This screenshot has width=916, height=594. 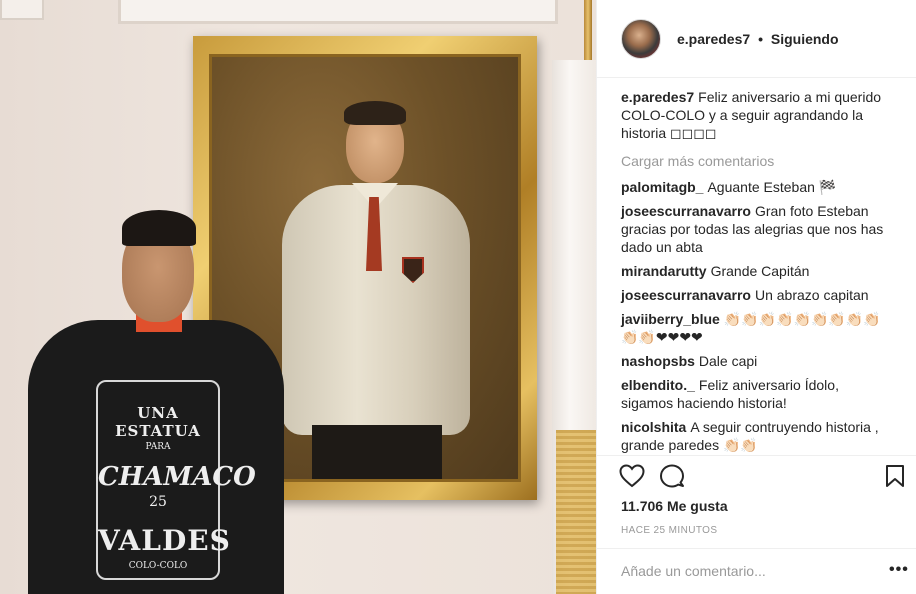 I want to click on comment-username: palomitagb_, so click(x=662, y=187).